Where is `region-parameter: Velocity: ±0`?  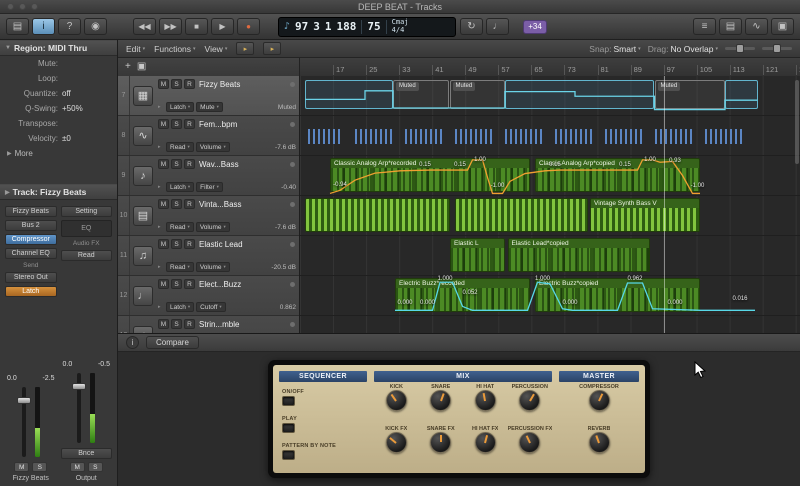
region-parameter: Velocity: ±0 is located at coordinates (58, 138).